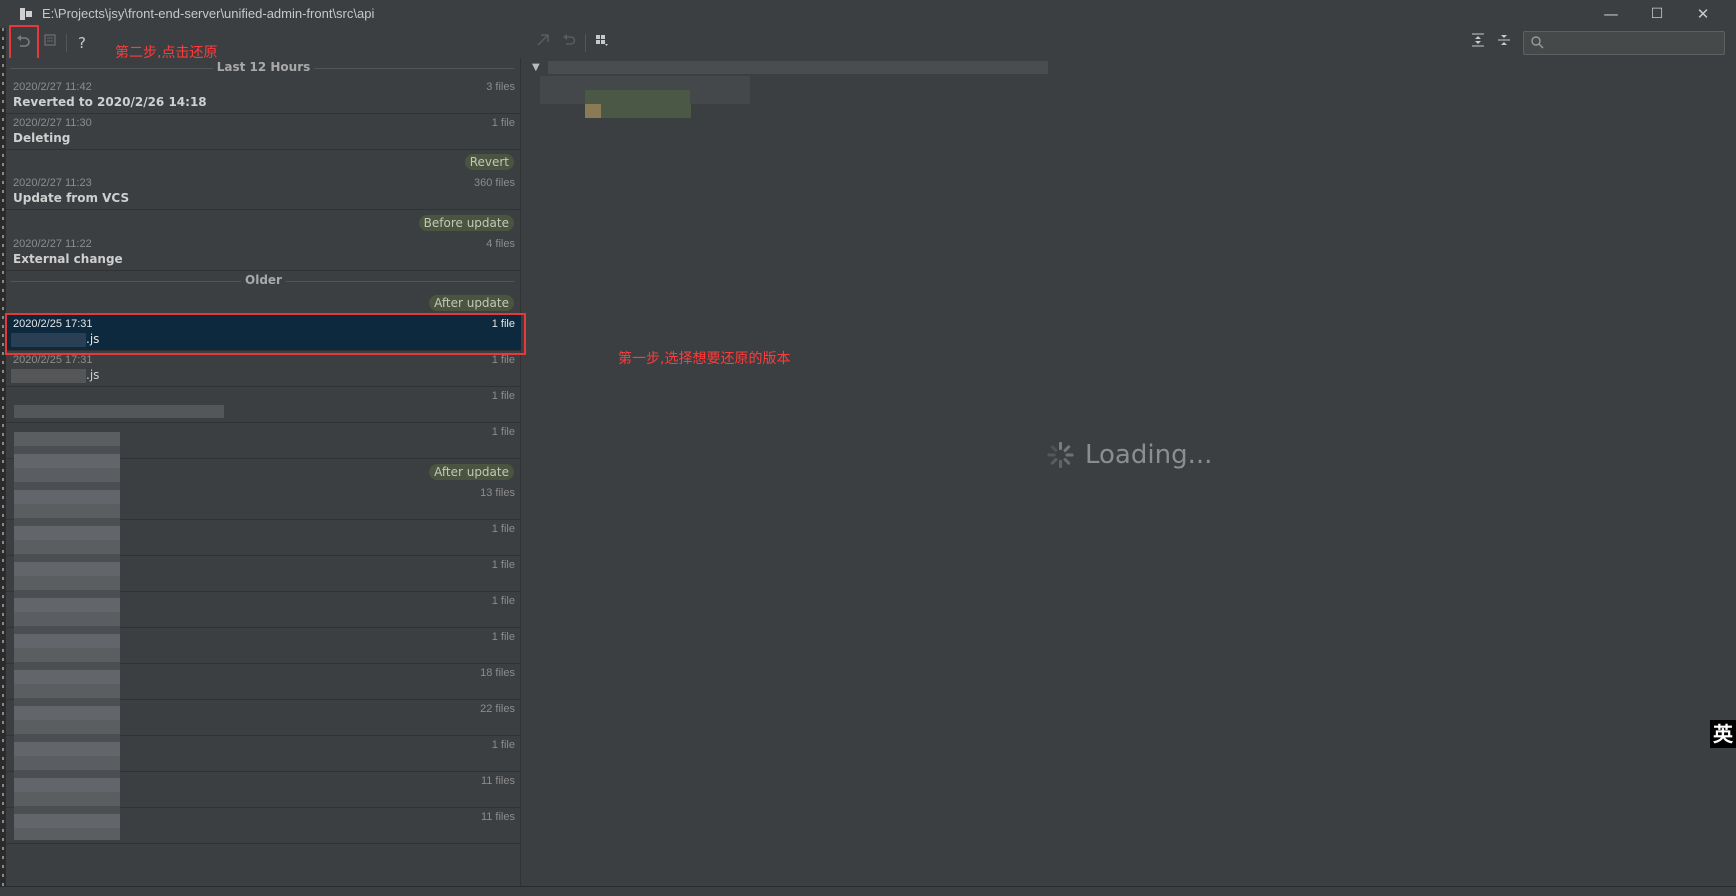 The width and height of the screenshot is (1736, 896). I want to click on minimize-button: —, so click(1611, 14).